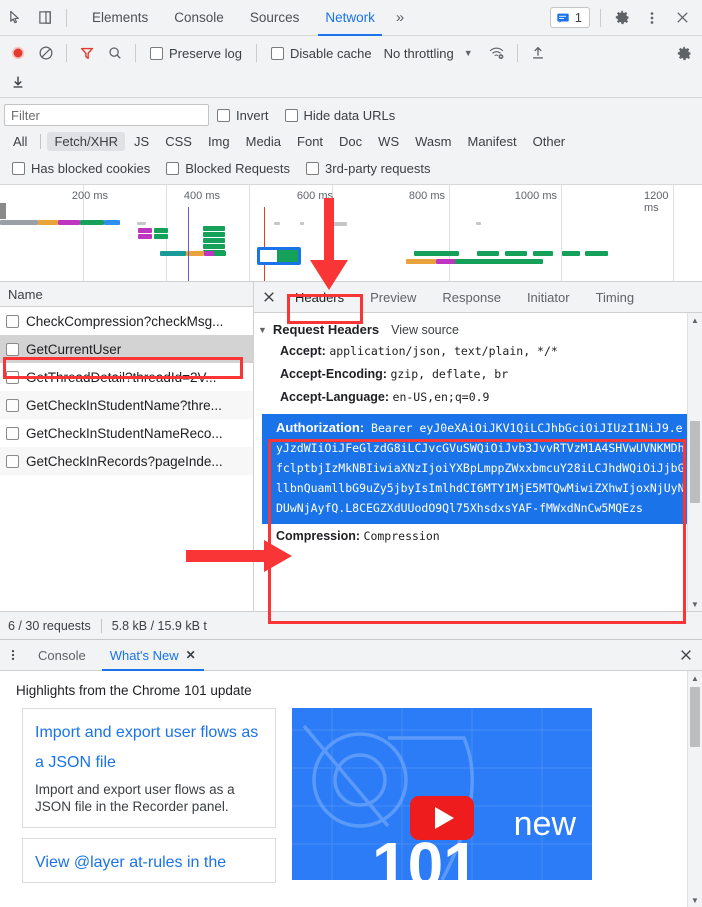 The width and height of the screenshot is (702, 907). I want to click on whats-new-video-thumbnail: new 101, so click(442, 794).